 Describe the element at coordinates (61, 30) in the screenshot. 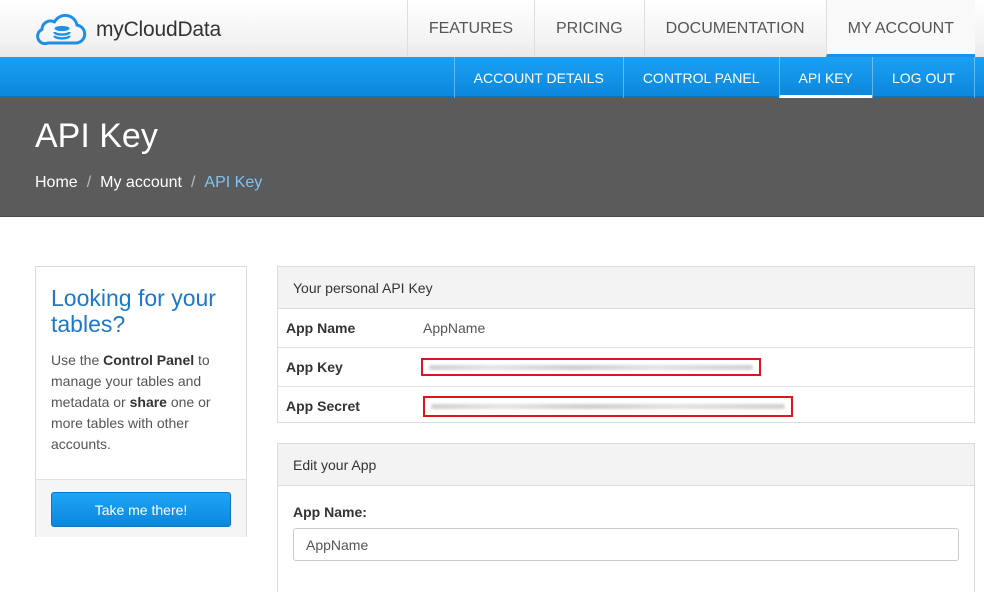

I see `cloud-database-logo-icon` at that location.